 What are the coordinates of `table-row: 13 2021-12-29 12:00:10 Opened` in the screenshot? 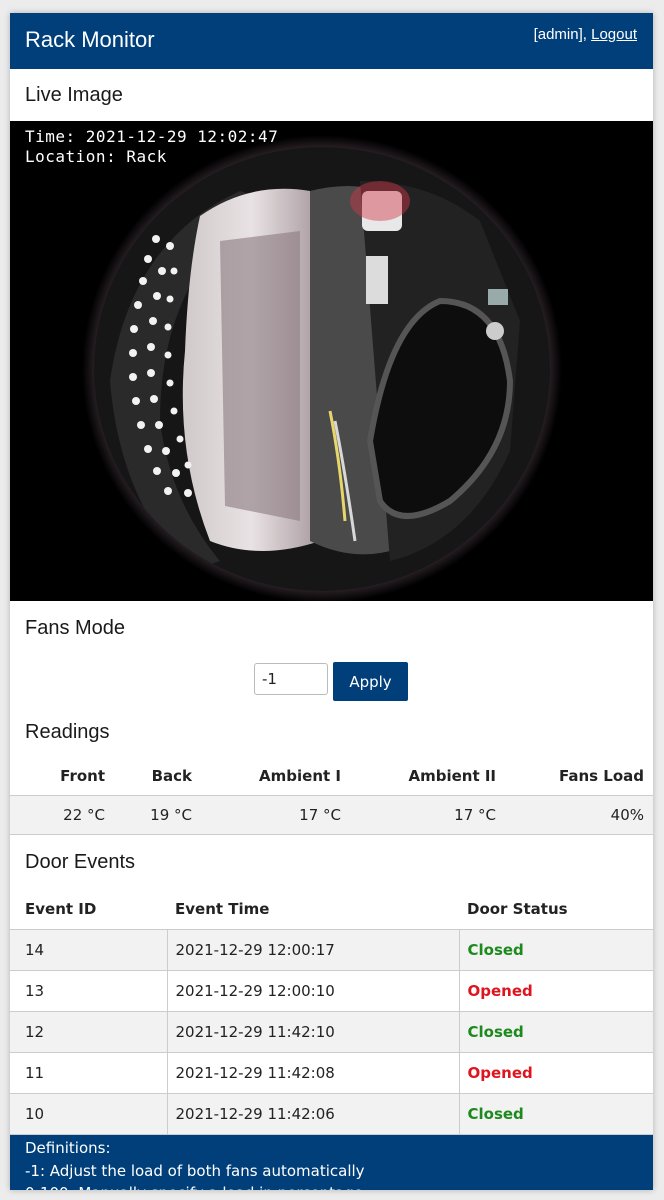 It's located at (331, 991).